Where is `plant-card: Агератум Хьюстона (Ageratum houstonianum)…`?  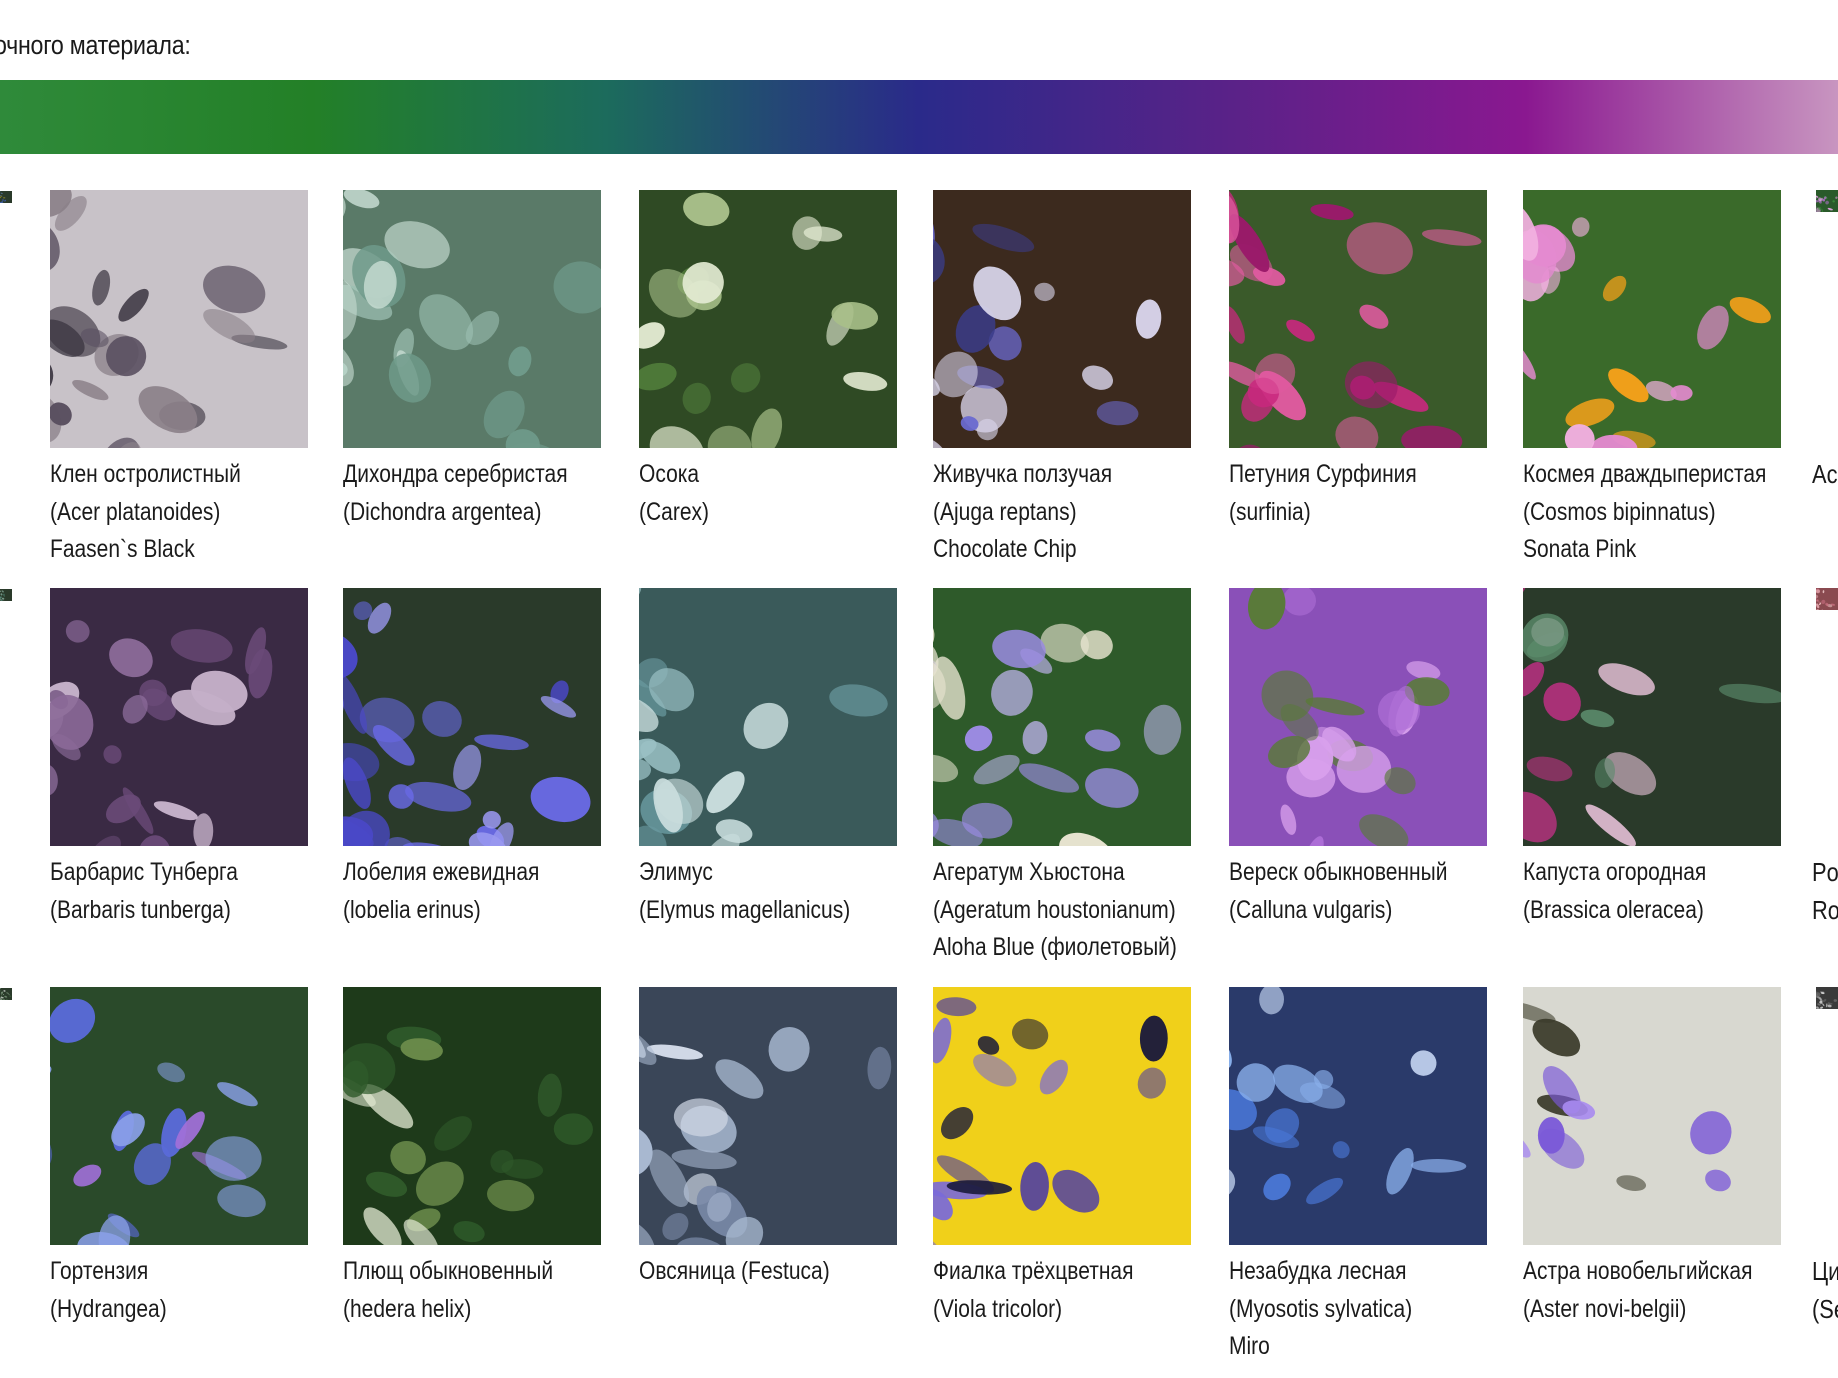
plant-card: Агератум Хьюстона (Ageratum houstonianum)… is located at coordinates (1062, 777).